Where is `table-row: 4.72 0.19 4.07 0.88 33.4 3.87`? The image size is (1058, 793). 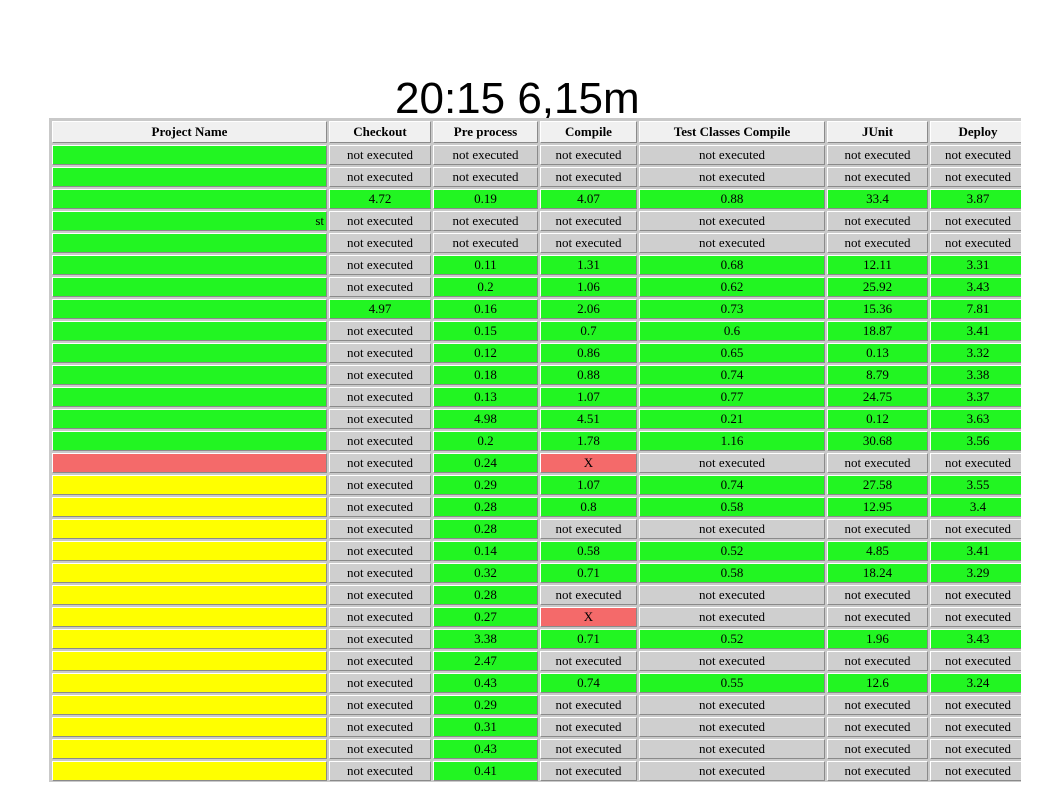 table-row: 4.72 0.19 4.07 0.88 33.4 3.87 is located at coordinates (536, 199).